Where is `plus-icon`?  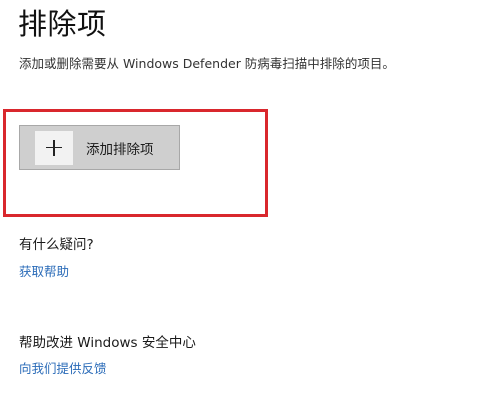 plus-icon is located at coordinates (54, 147).